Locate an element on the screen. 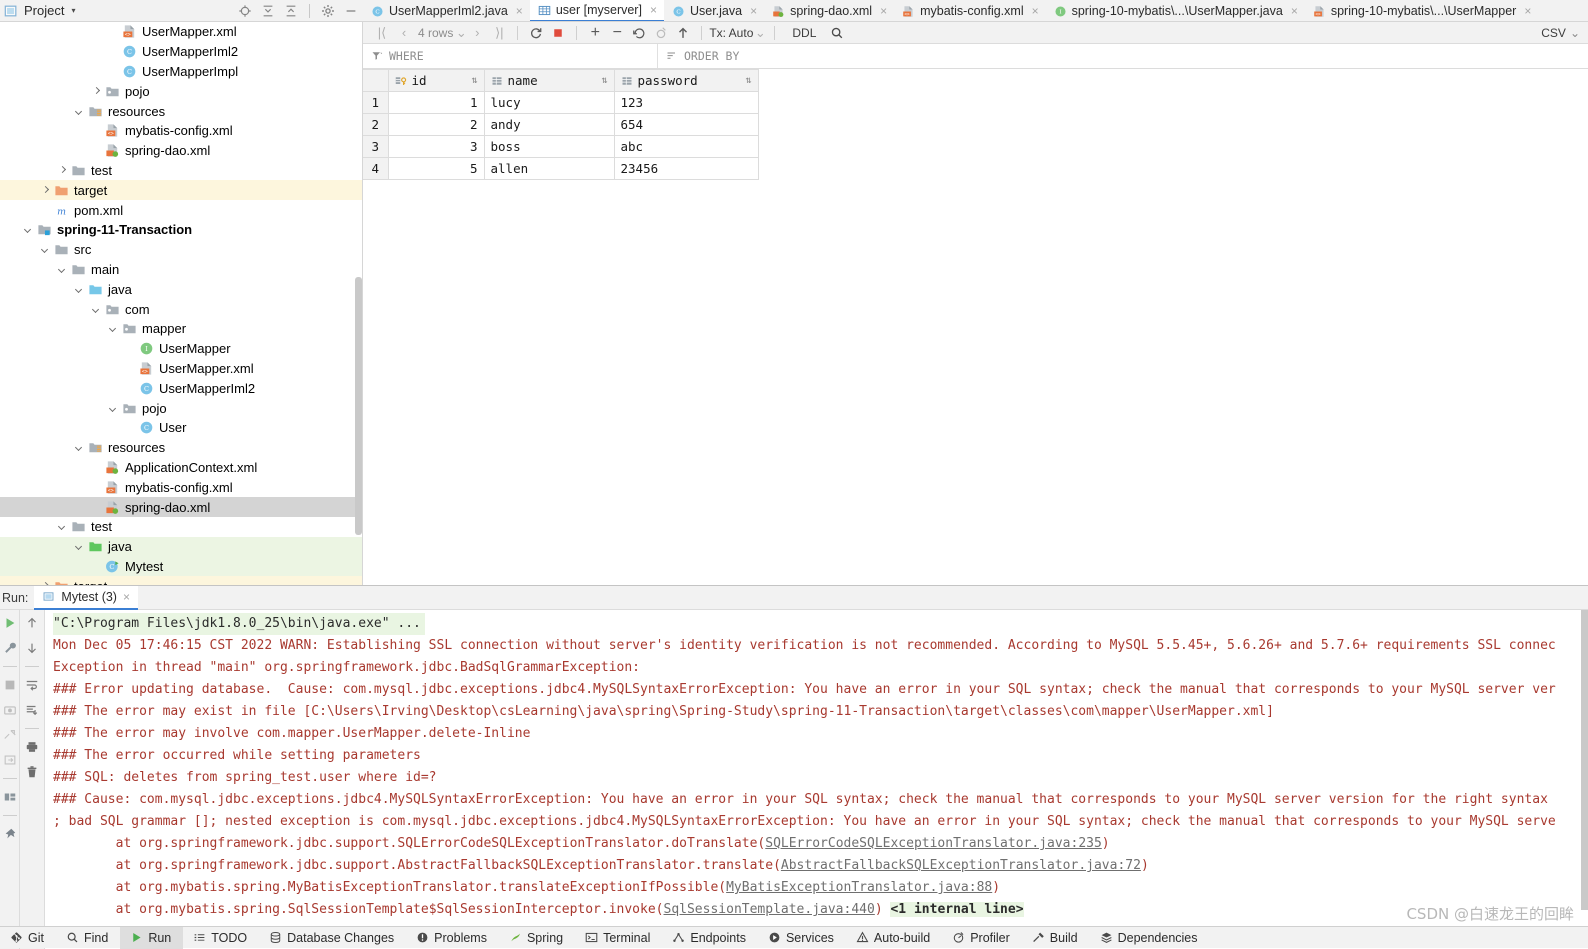  status-bar-item-database-changes: Database Changes is located at coordinates (332, 938).